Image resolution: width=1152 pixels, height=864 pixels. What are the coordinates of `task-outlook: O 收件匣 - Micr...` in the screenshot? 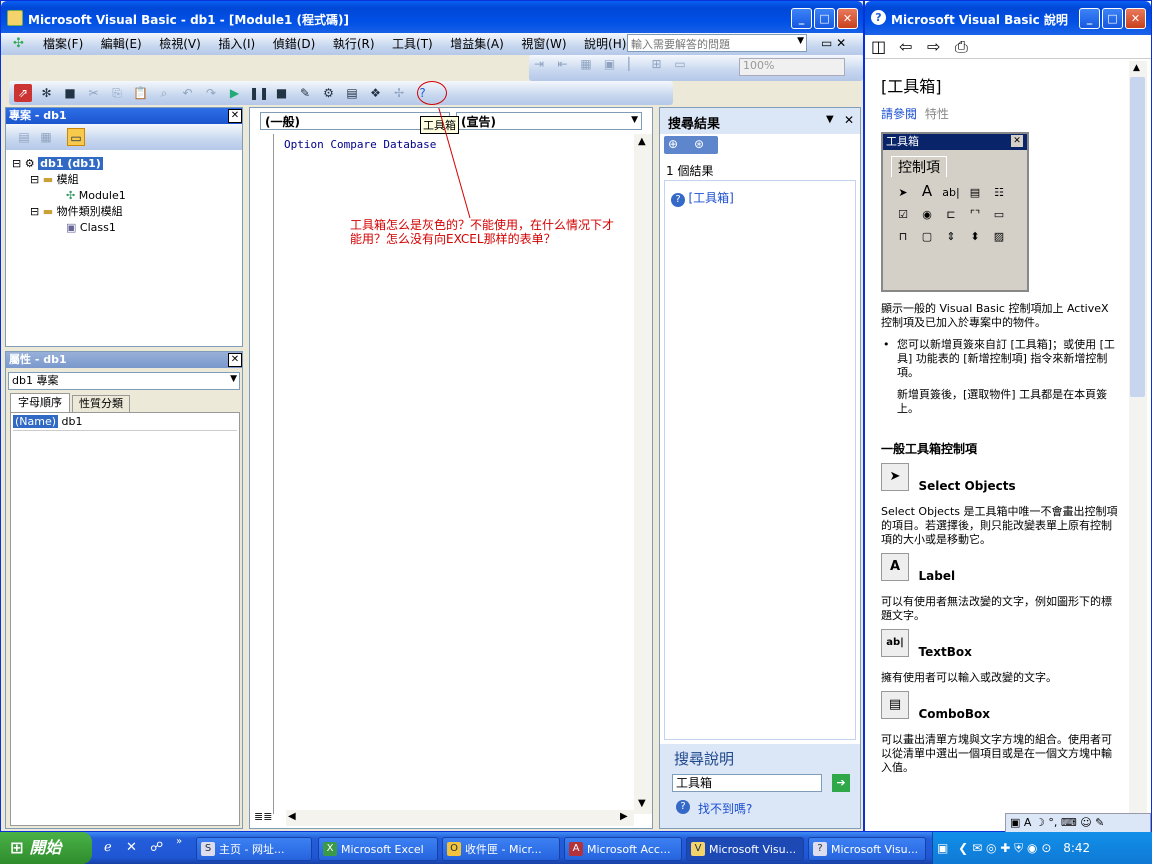 It's located at (501, 849).